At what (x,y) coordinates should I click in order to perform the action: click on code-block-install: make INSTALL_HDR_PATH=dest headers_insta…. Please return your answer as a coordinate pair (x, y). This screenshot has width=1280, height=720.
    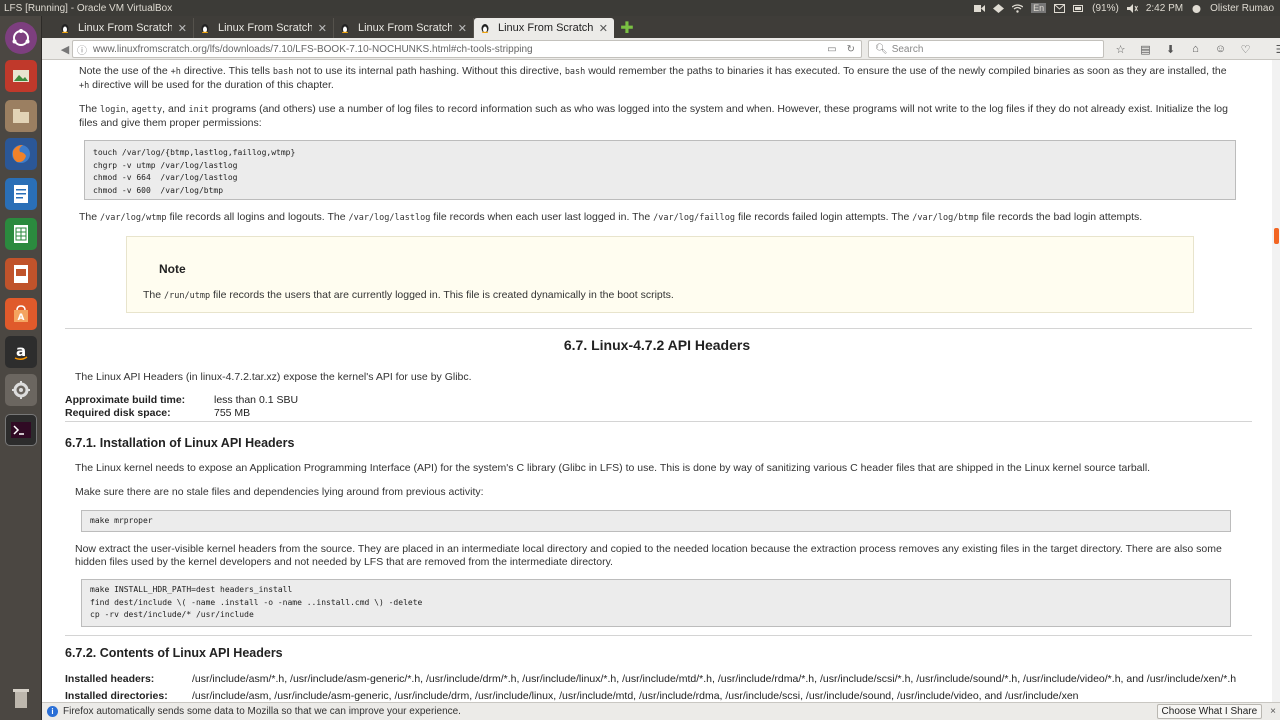
    Looking at the image, I should click on (656, 603).